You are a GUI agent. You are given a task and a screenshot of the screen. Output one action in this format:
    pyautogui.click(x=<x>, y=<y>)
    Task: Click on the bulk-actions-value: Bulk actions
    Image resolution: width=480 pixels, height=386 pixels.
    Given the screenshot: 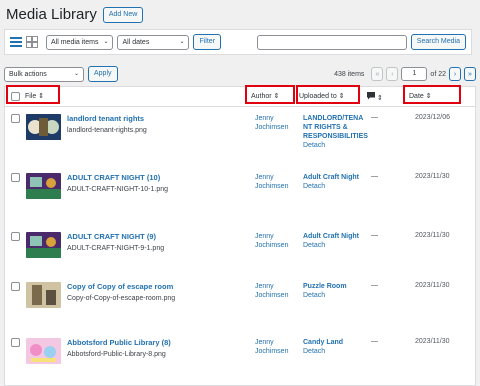 What is the action you would take?
    pyautogui.click(x=28, y=74)
    